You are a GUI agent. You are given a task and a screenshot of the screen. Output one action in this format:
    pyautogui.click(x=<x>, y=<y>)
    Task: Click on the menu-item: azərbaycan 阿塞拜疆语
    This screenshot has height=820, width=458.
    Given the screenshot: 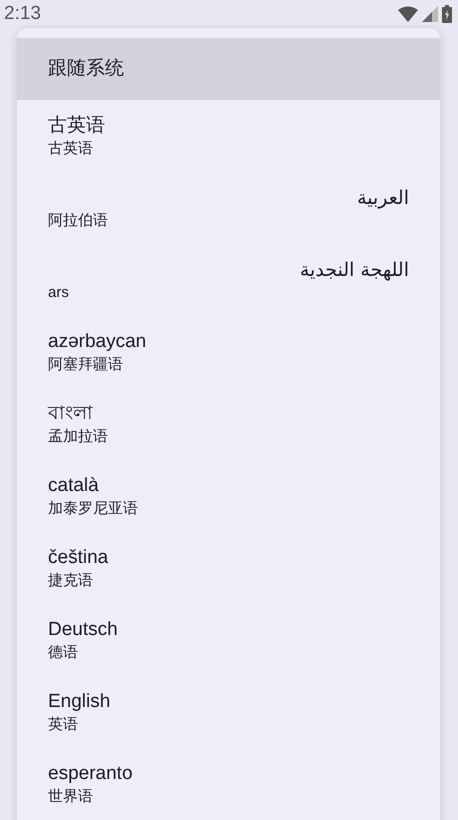 What is the action you would take?
    pyautogui.click(x=228, y=352)
    